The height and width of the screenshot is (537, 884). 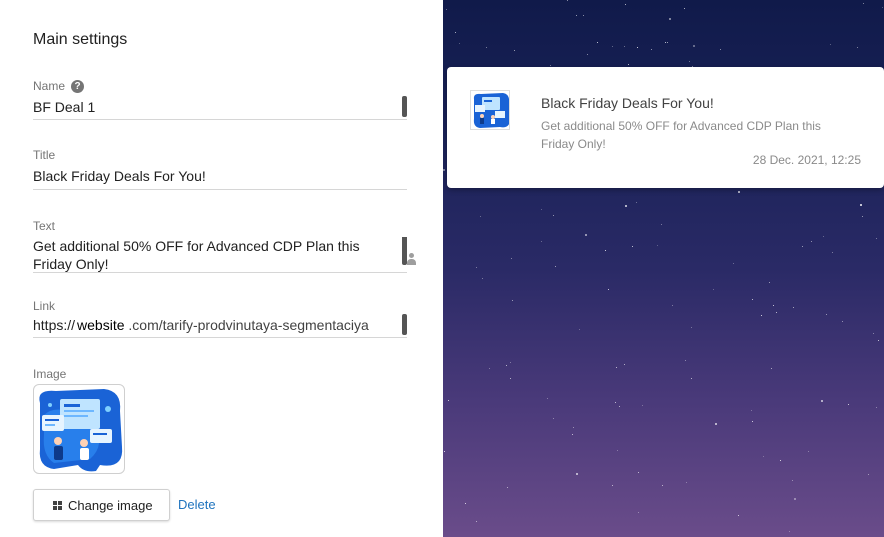 I want to click on help-icon: ?, so click(x=78, y=86).